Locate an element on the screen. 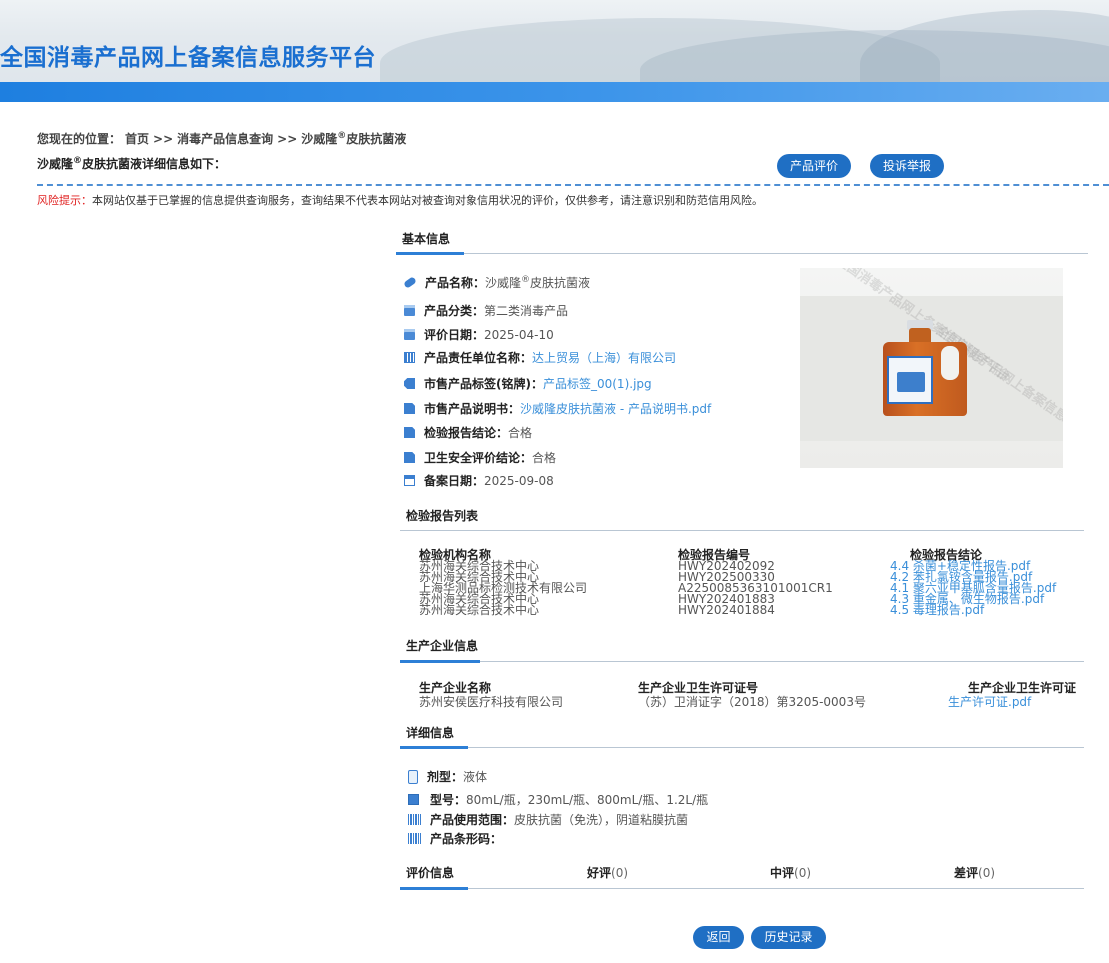 This screenshot has width=1109, height=963. section-title-basic: 基本信息 is located at coordinates (426, 239).